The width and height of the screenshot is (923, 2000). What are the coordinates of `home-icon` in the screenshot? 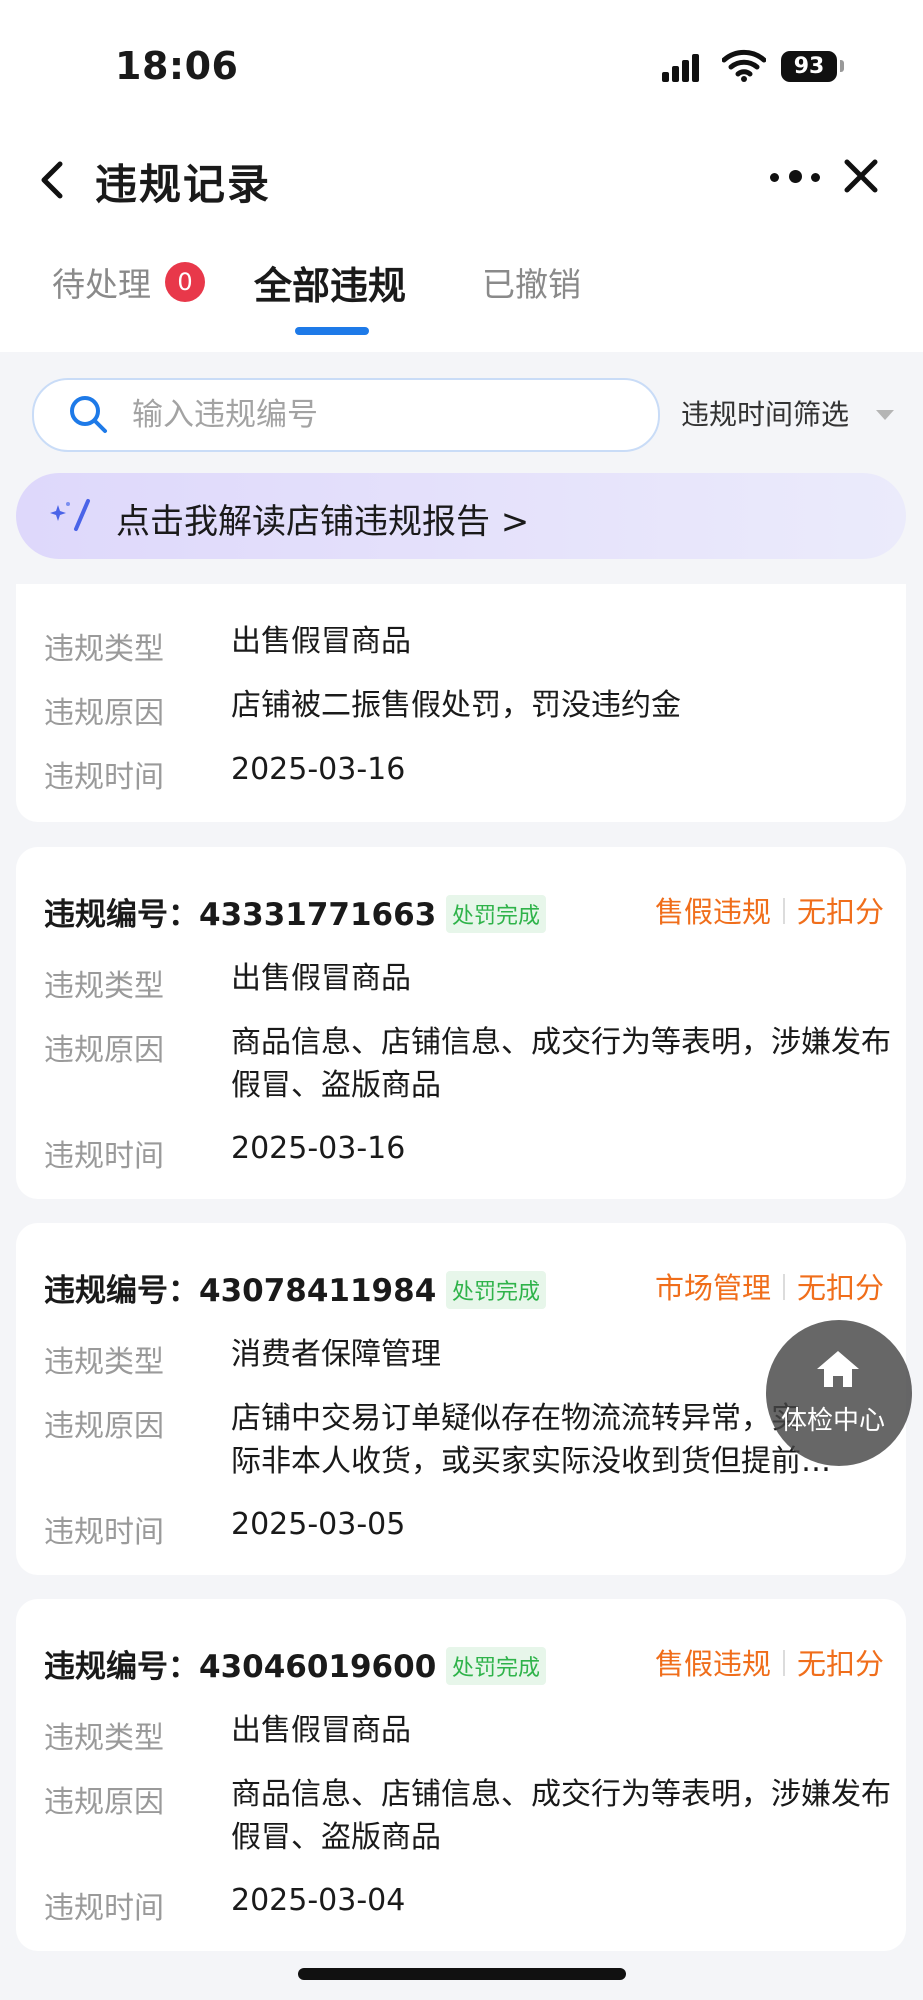 It's located at (838, 1369).